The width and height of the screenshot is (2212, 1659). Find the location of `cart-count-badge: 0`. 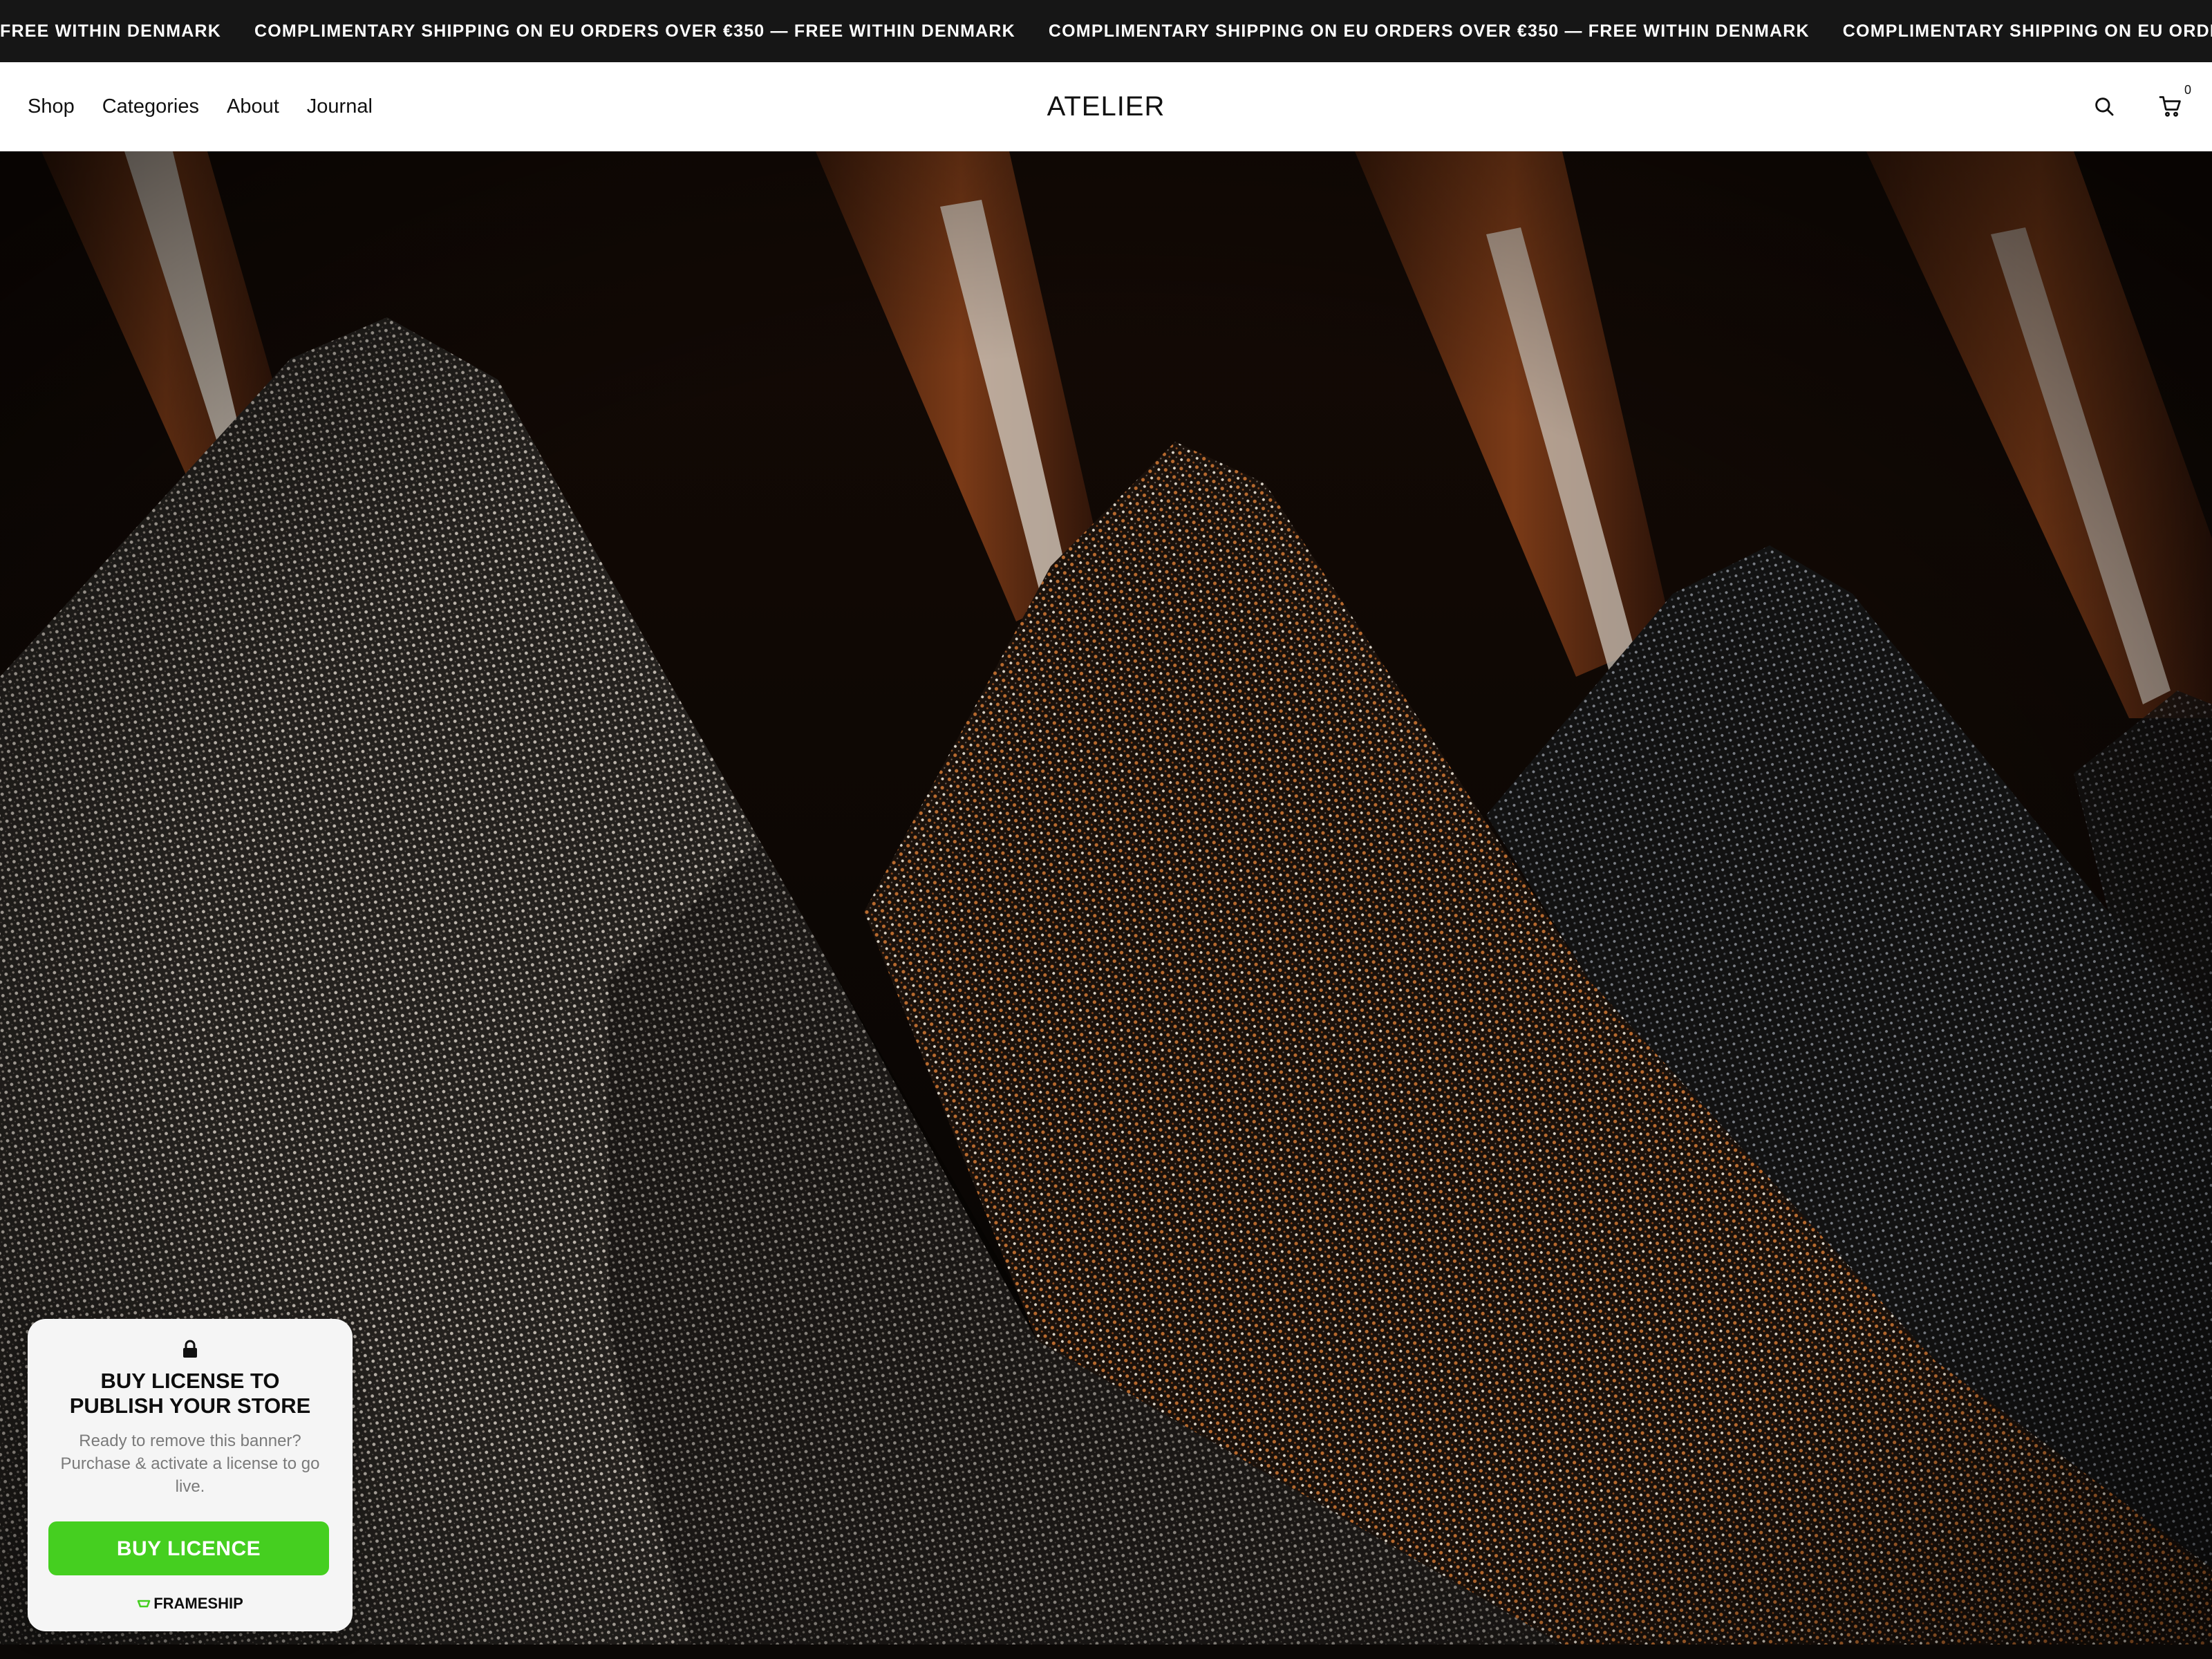

cart-count-badge: 0 is located at coordinates (2187, 90).